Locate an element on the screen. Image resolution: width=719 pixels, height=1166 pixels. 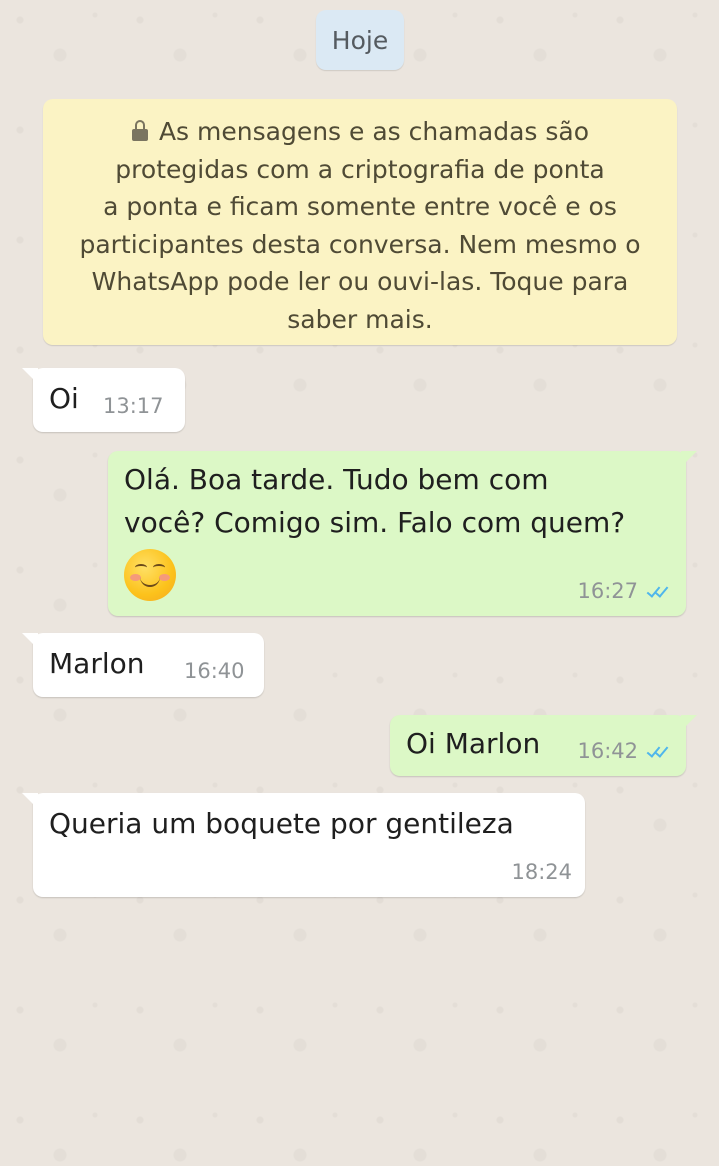
message-time: 13:17 is located at coordinates (133, 406).